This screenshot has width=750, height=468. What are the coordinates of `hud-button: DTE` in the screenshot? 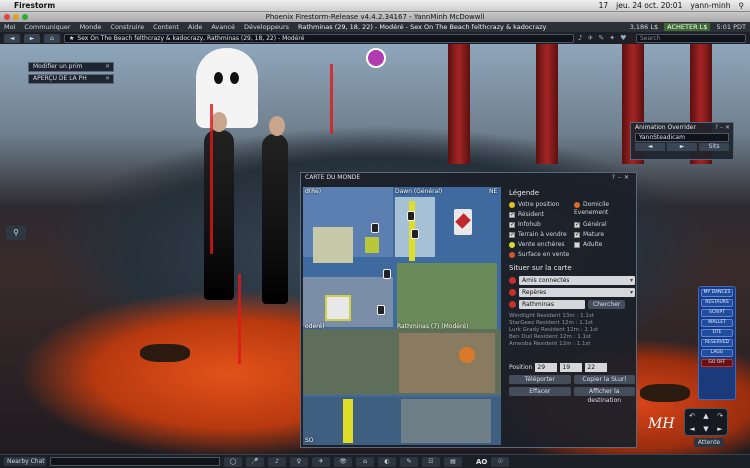 It's located at (717, 333).